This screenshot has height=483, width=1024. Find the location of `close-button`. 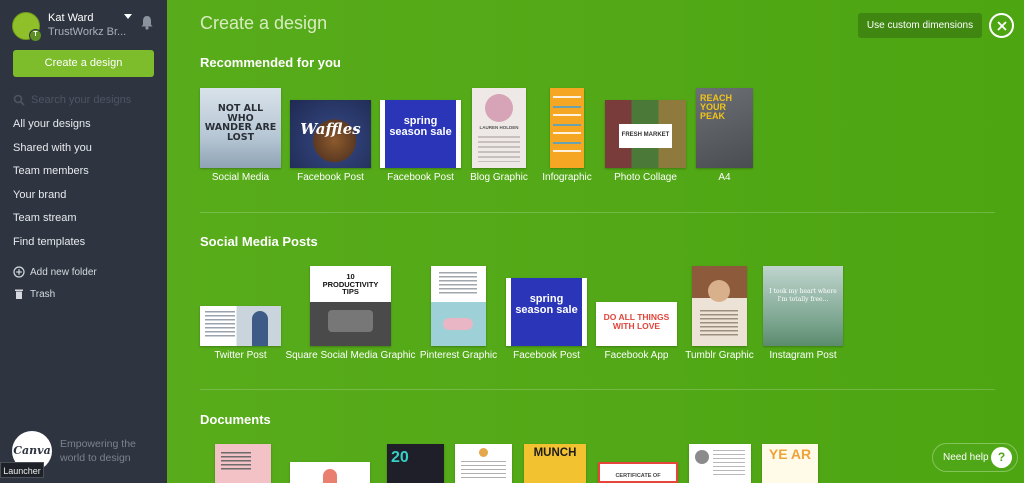

close-button is located at coordinates (1001, 25).